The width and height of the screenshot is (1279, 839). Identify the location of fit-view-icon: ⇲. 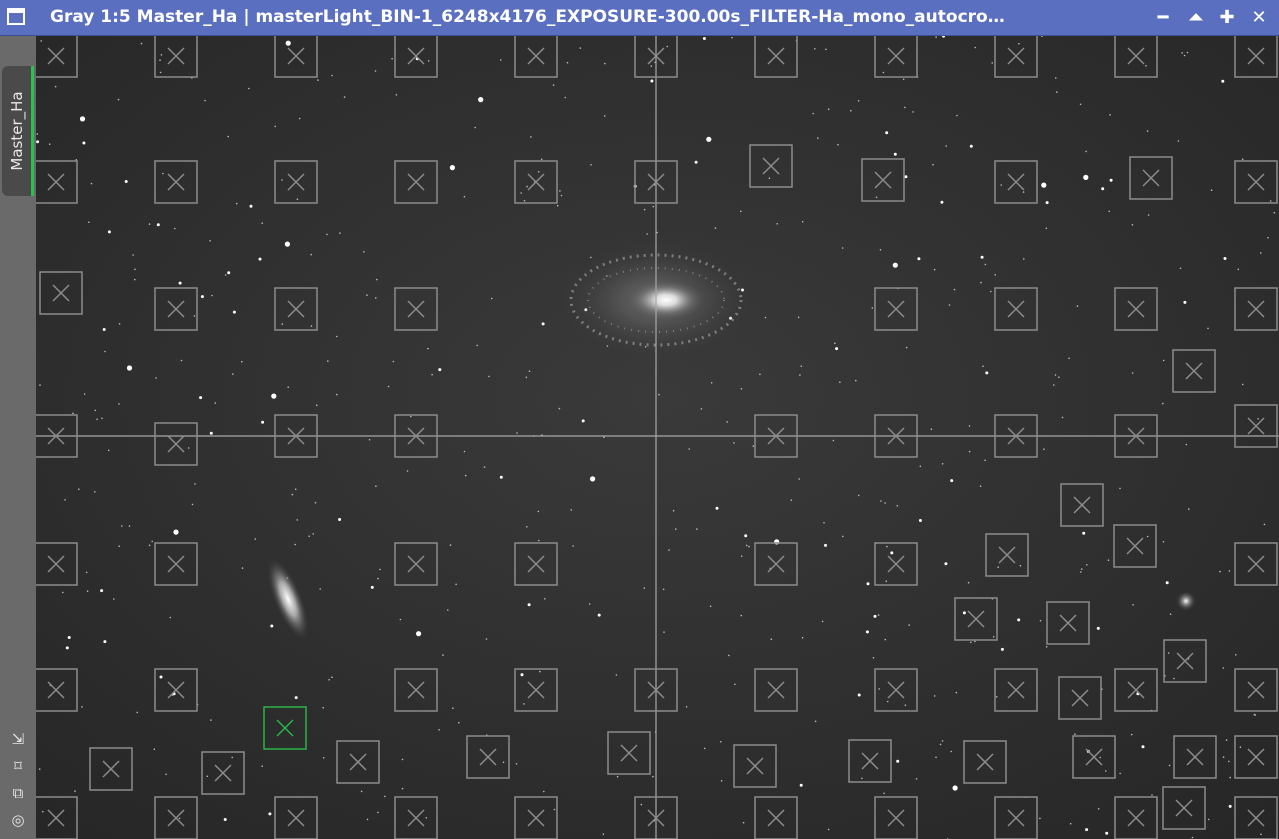
(18, 739).